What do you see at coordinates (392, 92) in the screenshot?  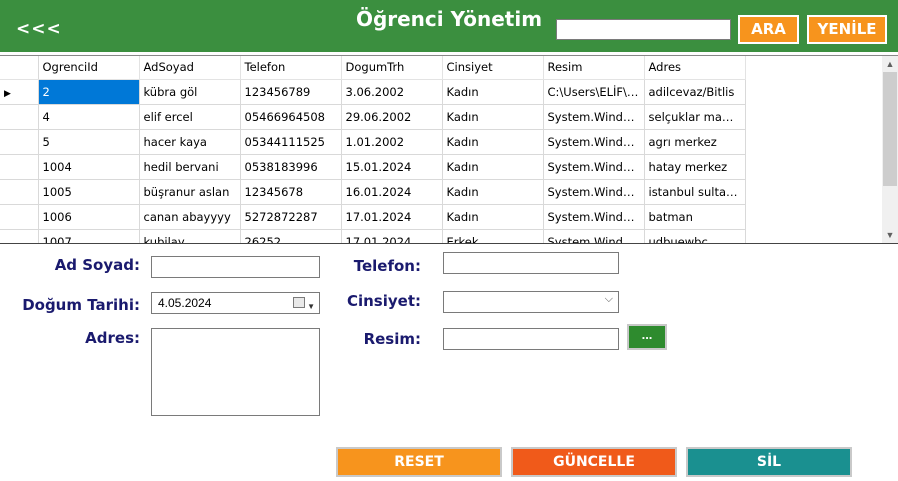 I see `table-cell: 3.06.2002` at bounding box center [392, 92].